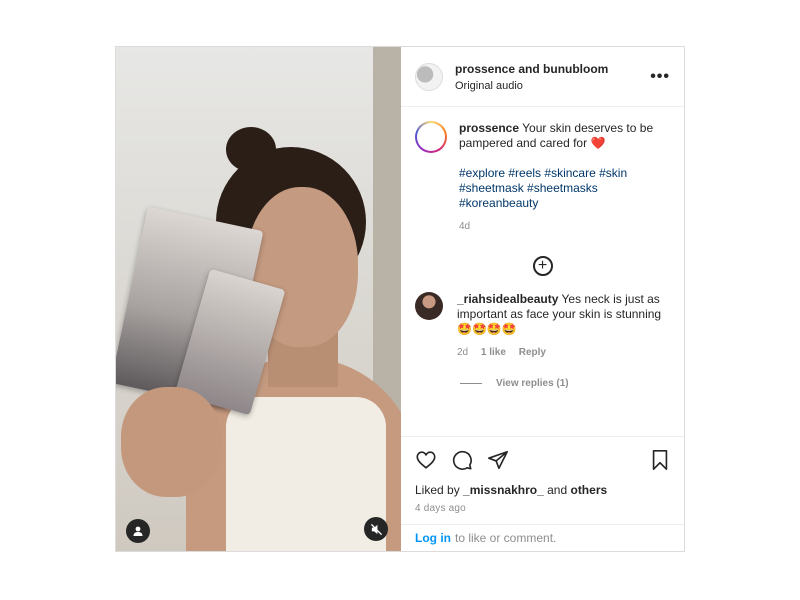 This screenshot has width=800, height=600. I want to click on commenter-avatar, so click(429, 306).